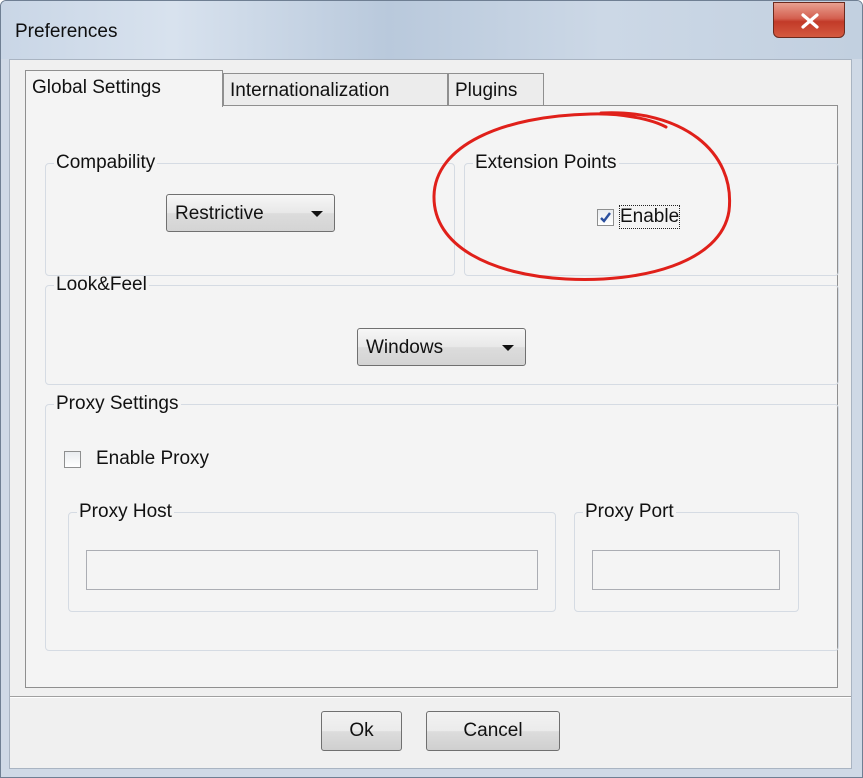  I want to click on look-and-feel-legend: Look&Feel, so click(101, 284).